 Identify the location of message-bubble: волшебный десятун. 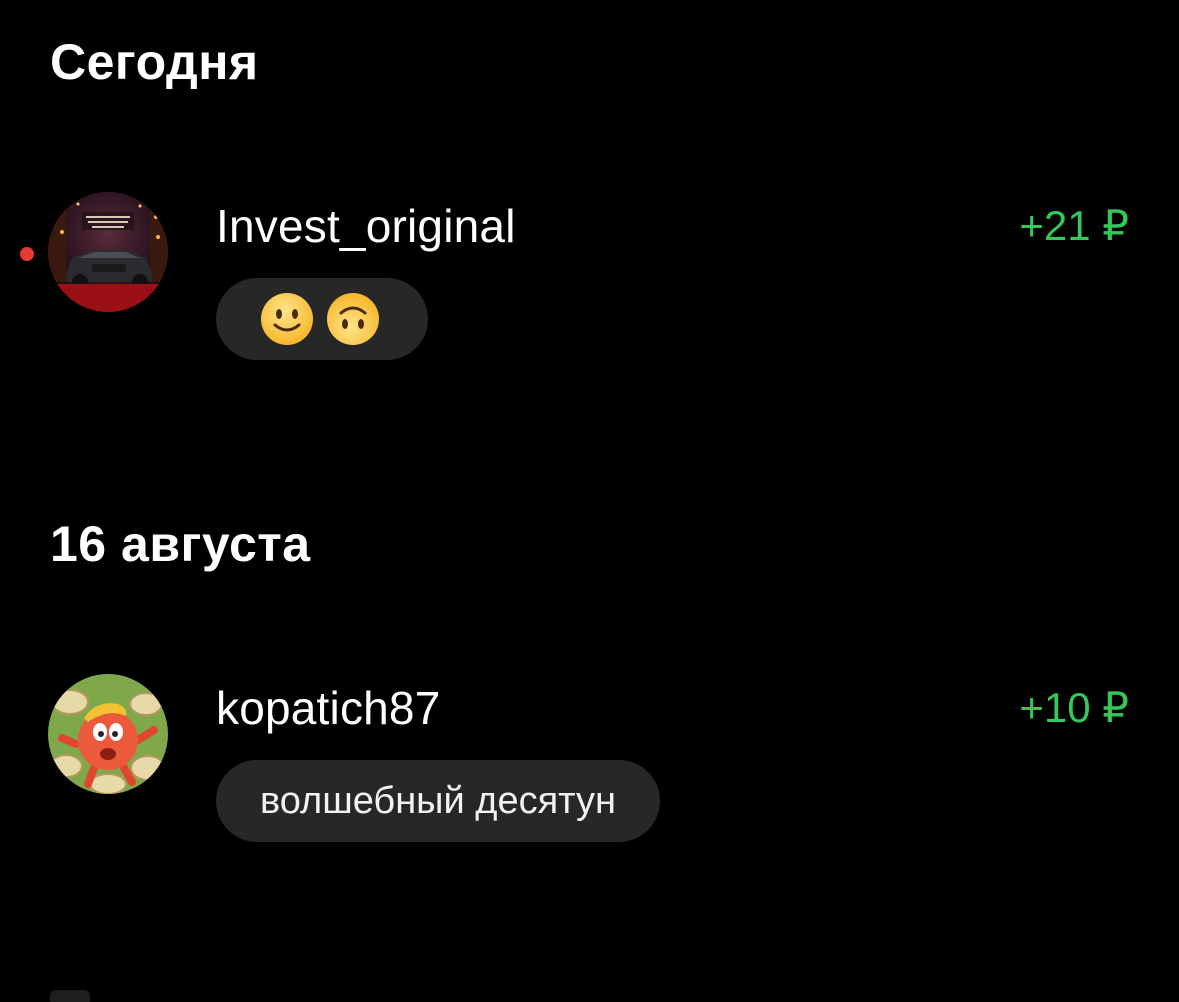
(438, 801).